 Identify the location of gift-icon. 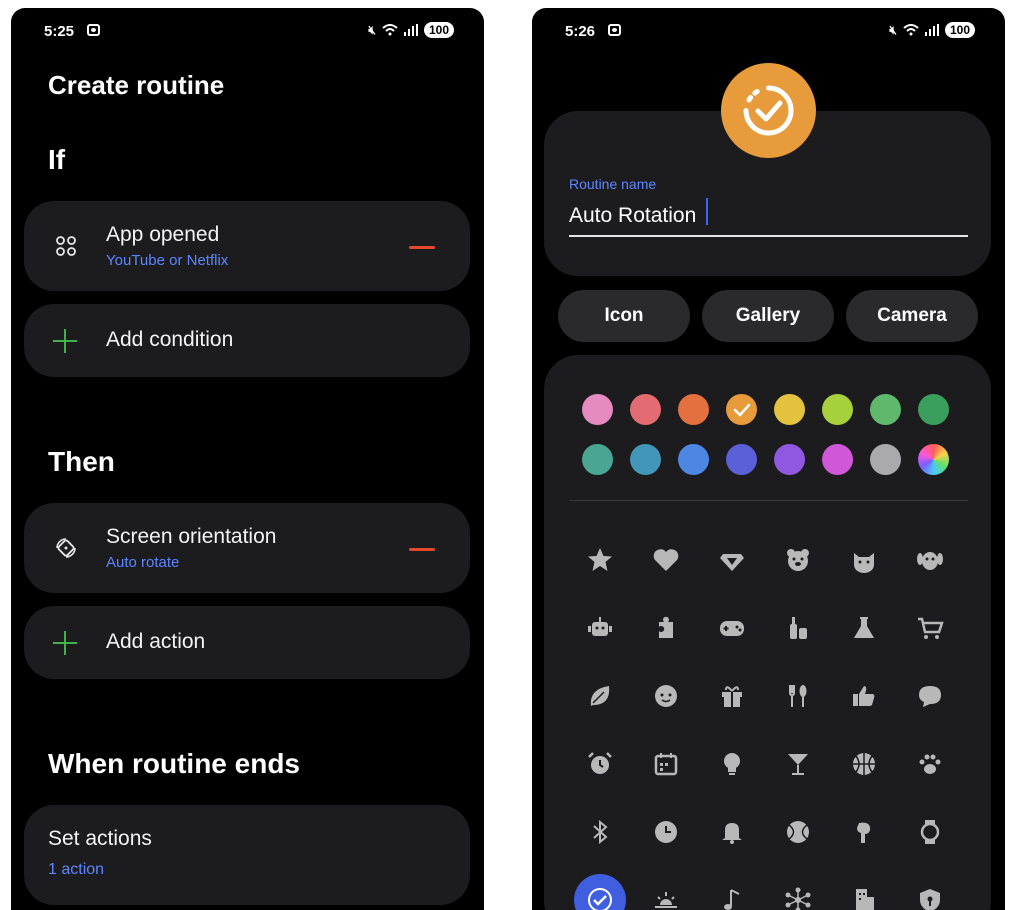
(732, 696).